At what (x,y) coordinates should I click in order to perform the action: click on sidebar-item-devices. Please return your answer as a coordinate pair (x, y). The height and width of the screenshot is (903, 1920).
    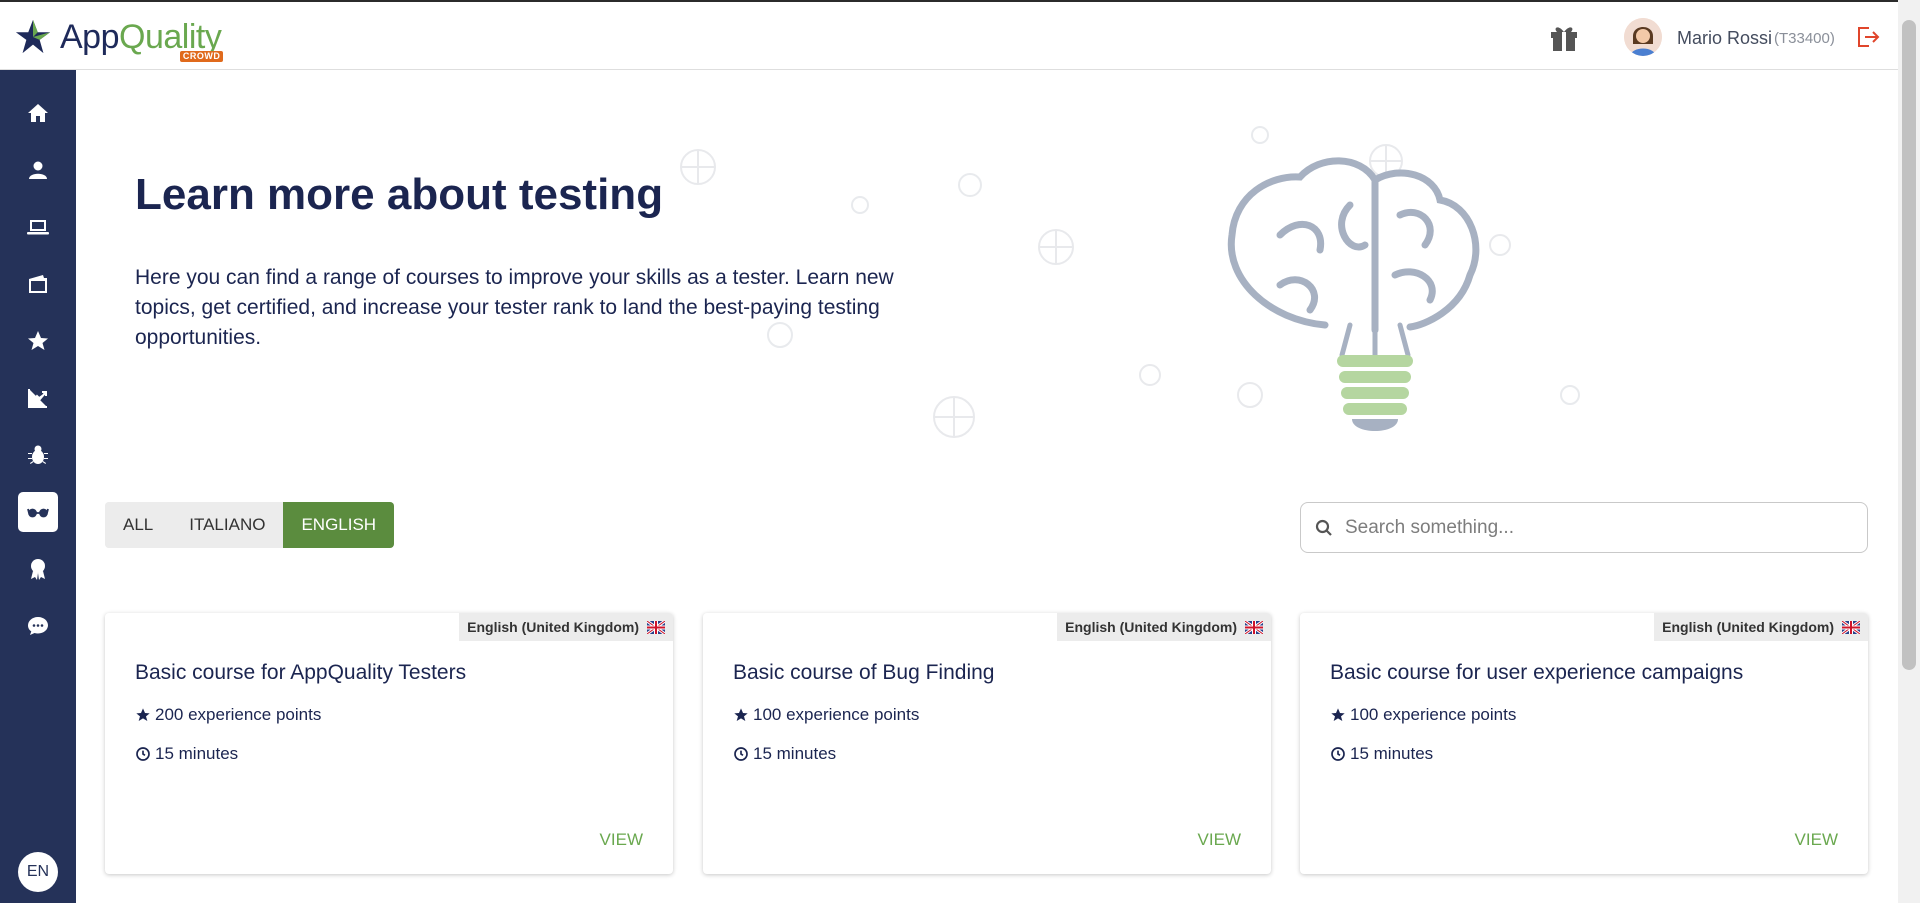
    Looking at the image, I should click on (38, 227).